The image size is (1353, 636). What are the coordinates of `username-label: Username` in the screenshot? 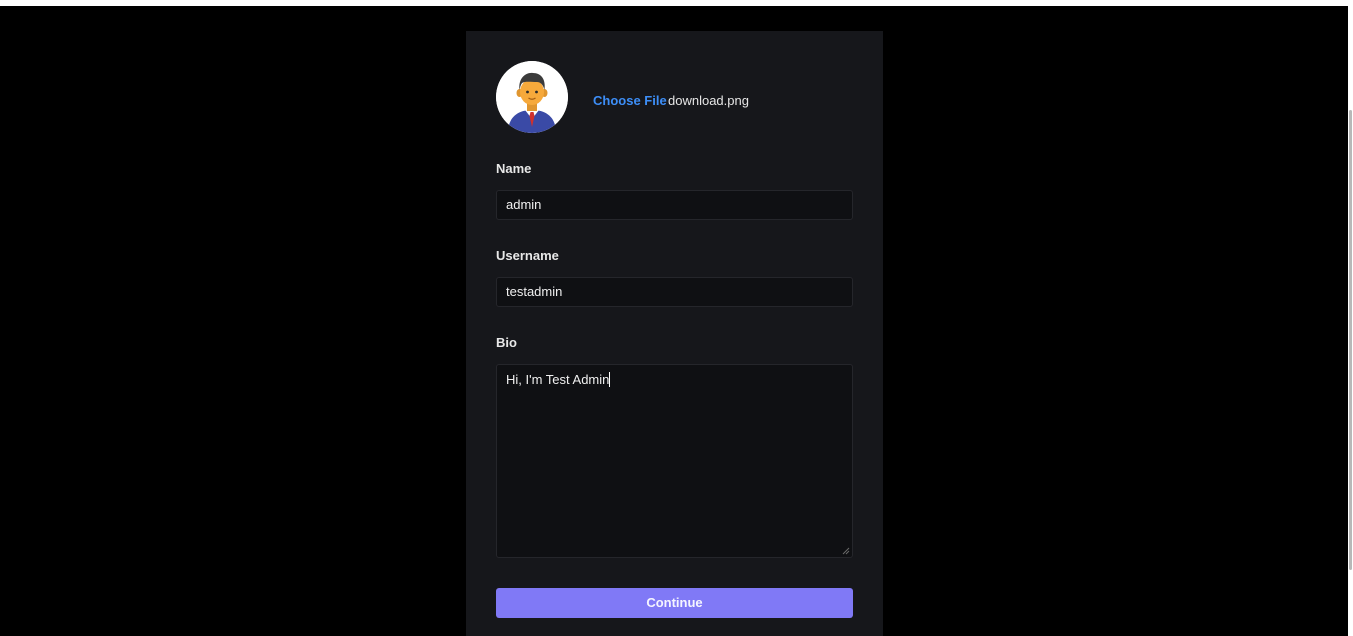 It's located at (527, 255).